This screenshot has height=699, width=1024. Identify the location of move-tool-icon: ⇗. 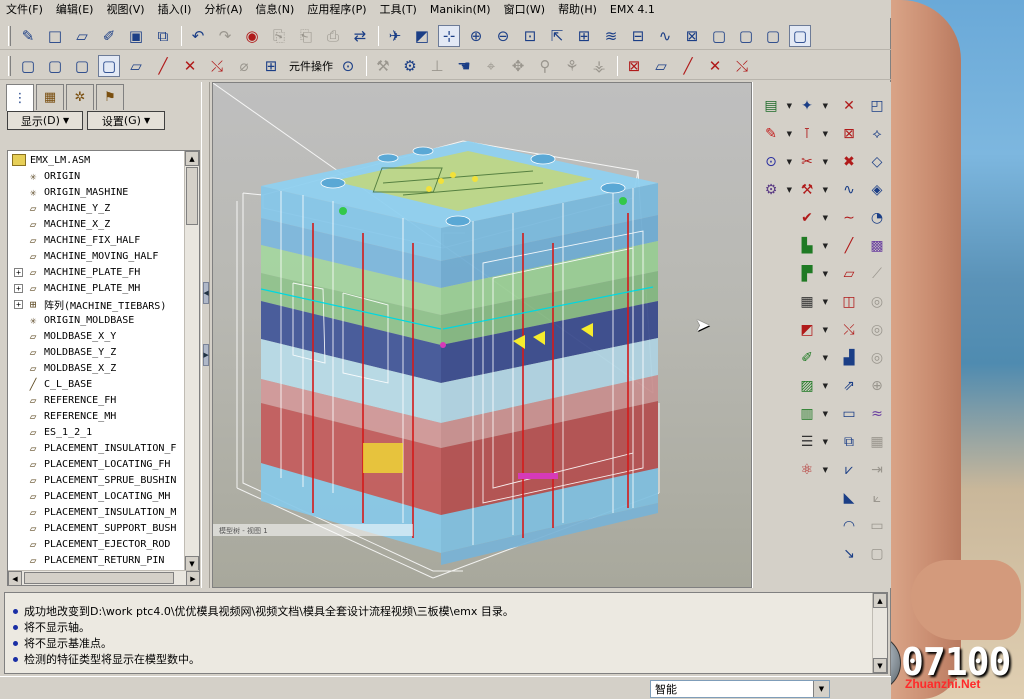
(849, 386).